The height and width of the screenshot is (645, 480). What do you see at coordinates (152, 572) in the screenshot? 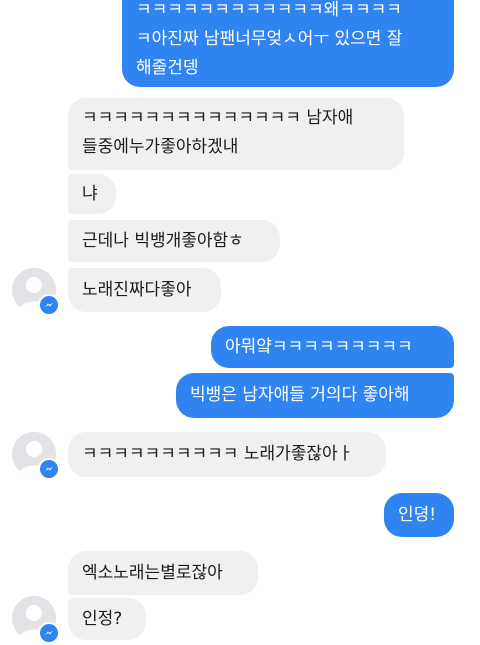
I see `message-text: 엑소노래는별로잖아` at bounding box center [152, 572].